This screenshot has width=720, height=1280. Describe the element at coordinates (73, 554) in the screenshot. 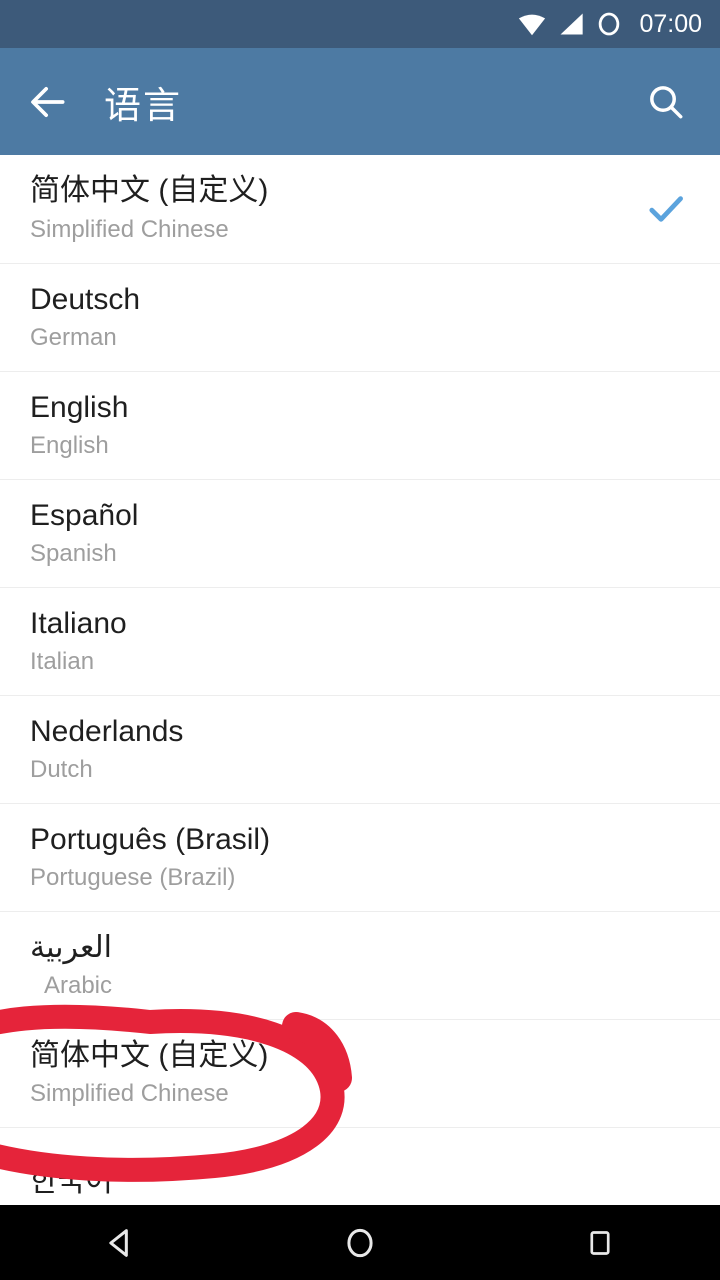

I see `language-row-subtitle: Spanish` at that location.